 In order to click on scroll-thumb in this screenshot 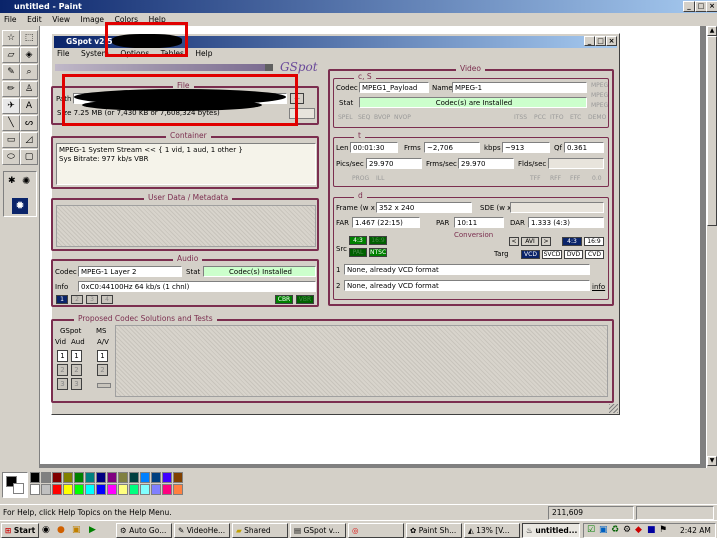, I will do `click(712, 131)`.